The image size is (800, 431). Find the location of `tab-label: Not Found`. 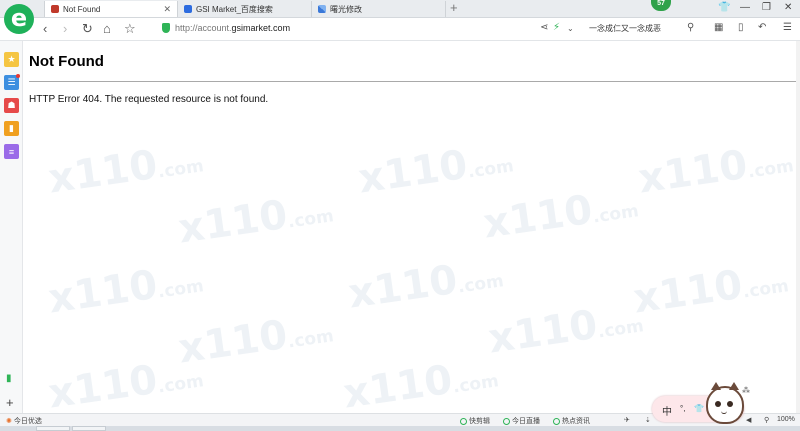

tab-label: Not Found is located at coordinates (82, 9).